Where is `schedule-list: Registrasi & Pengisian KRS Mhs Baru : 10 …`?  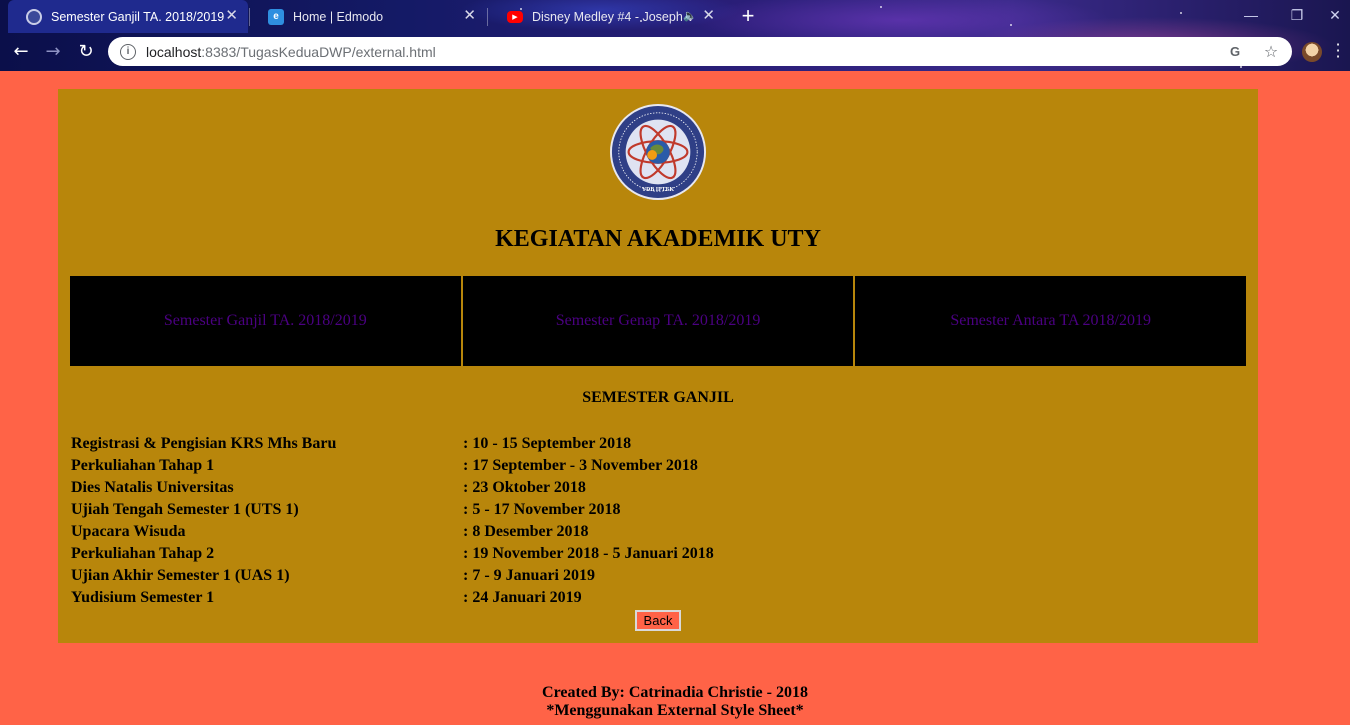
schedule-list: Registrasi & Pengisian KRS Mhs Baru : 10 … is located at coordinates (392, 521).